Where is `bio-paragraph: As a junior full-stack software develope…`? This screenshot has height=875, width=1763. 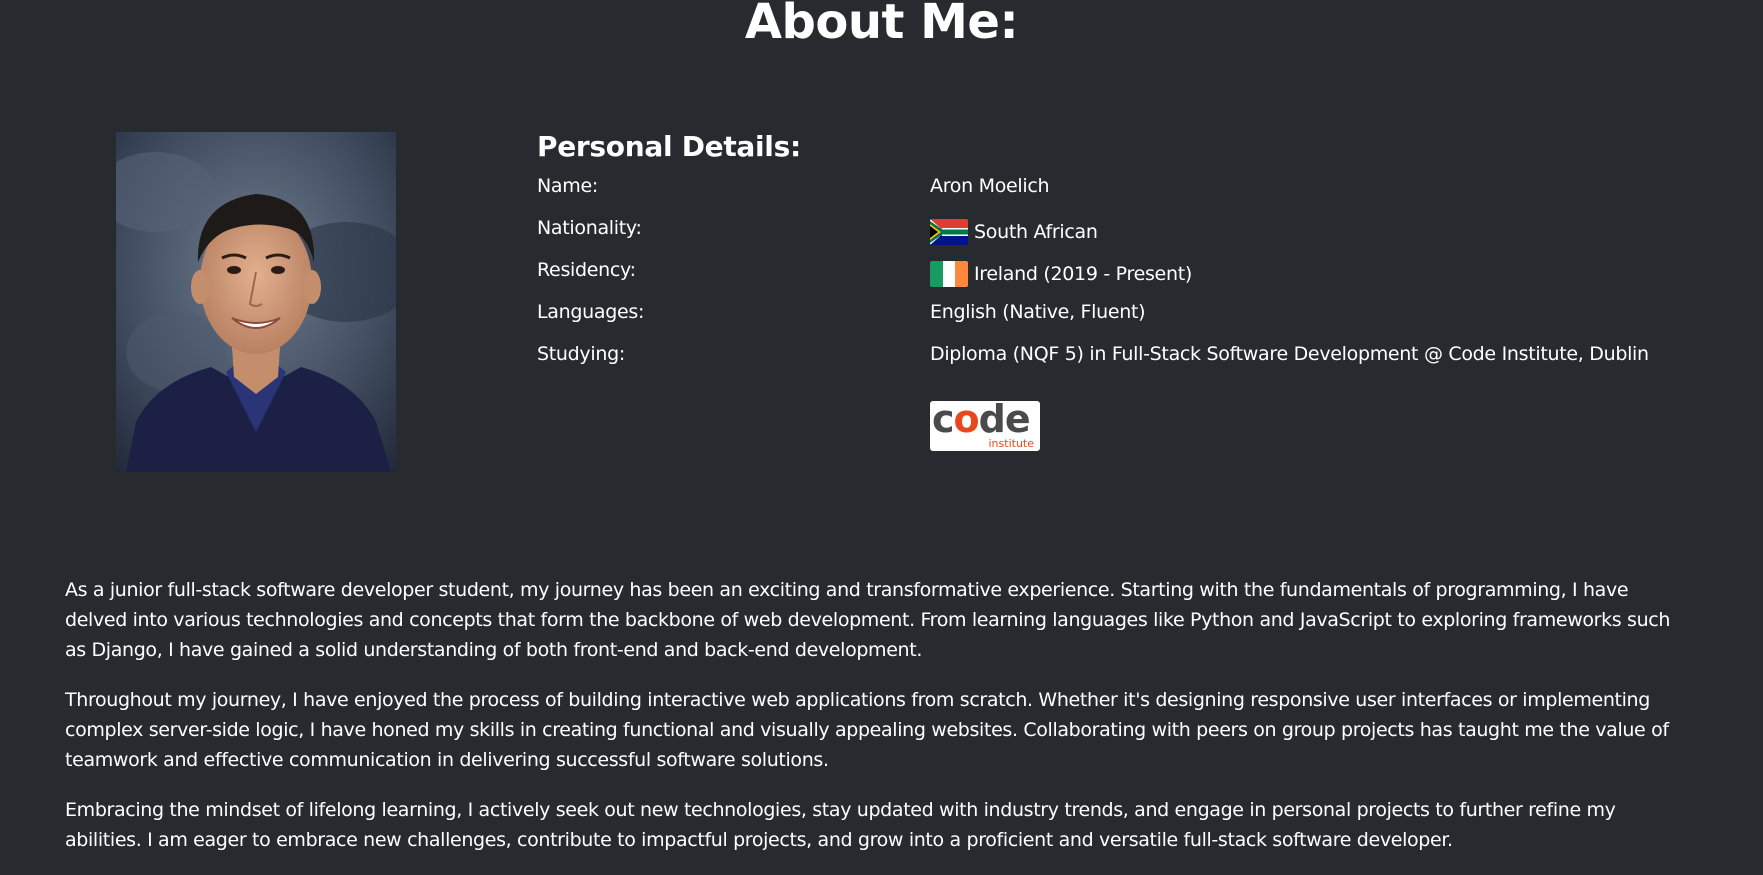 bio-paragraph: As a junior full-stack software develope… is located at coordinates (868, 620).